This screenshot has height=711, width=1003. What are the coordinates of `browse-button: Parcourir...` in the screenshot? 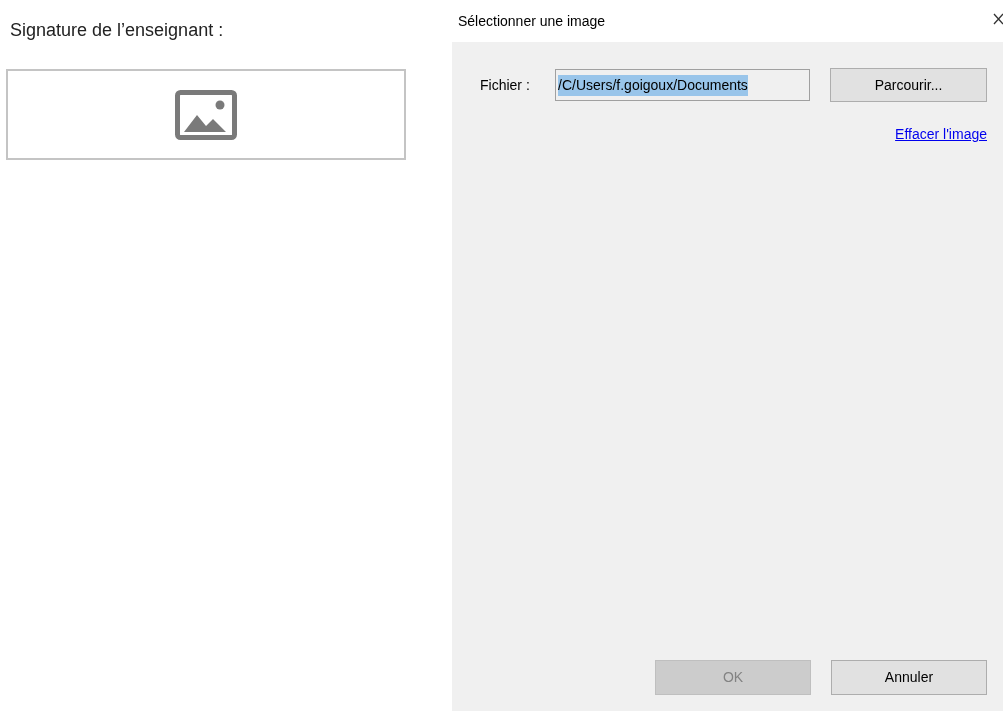 It's located at (908, 85).